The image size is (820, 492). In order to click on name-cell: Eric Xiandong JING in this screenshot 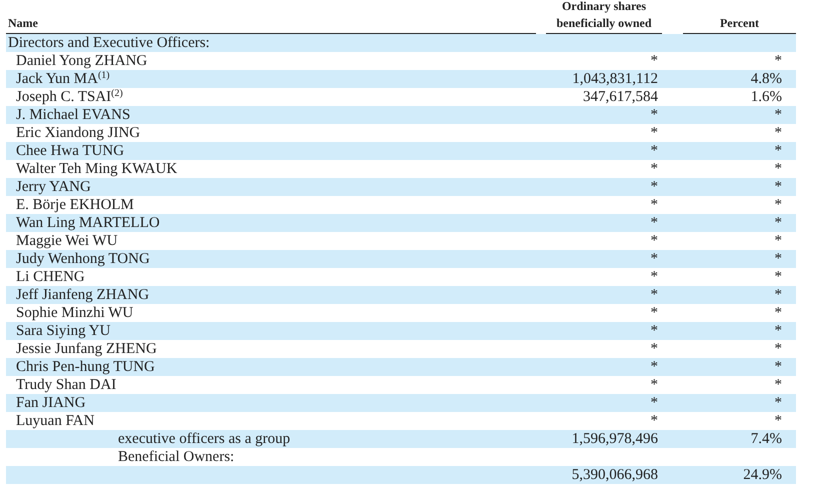, I will do `click(78, 133)`.